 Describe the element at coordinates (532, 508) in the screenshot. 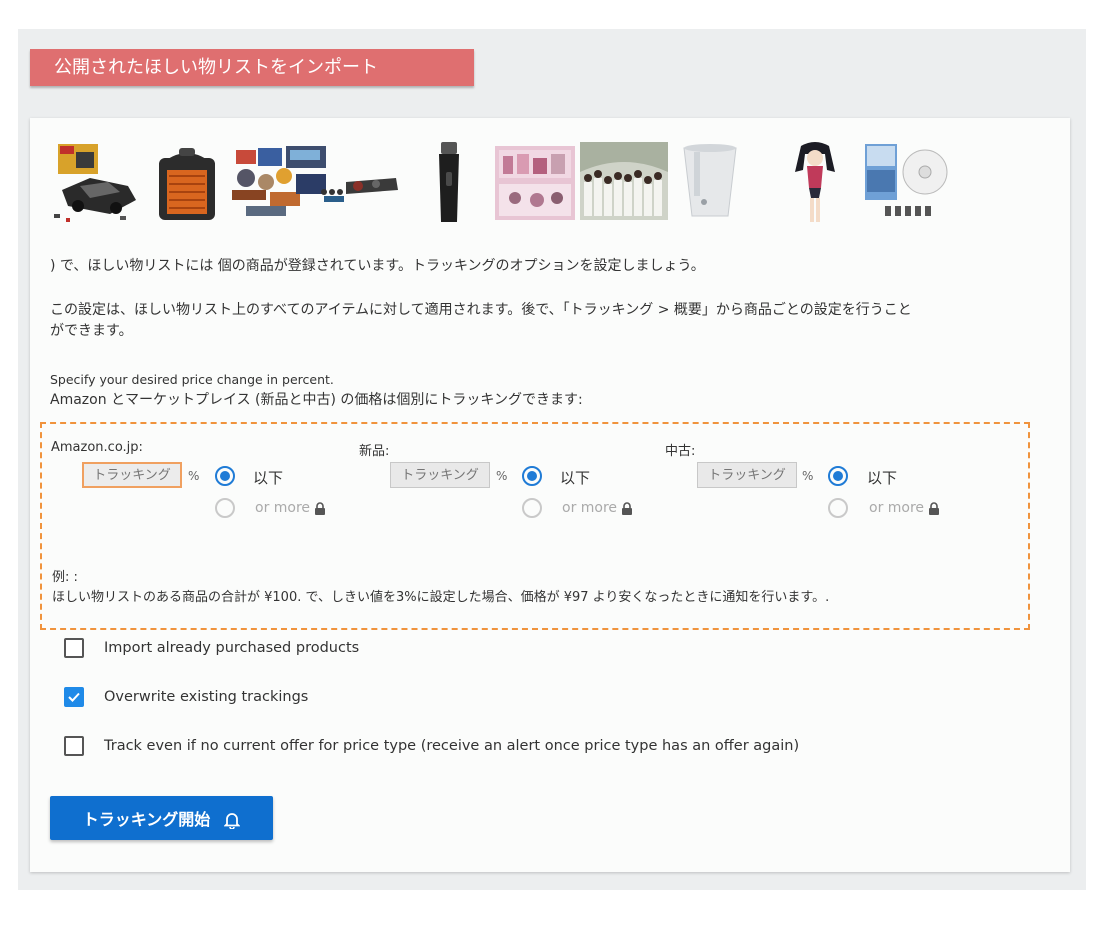

I see `new-above-radio` at that location.